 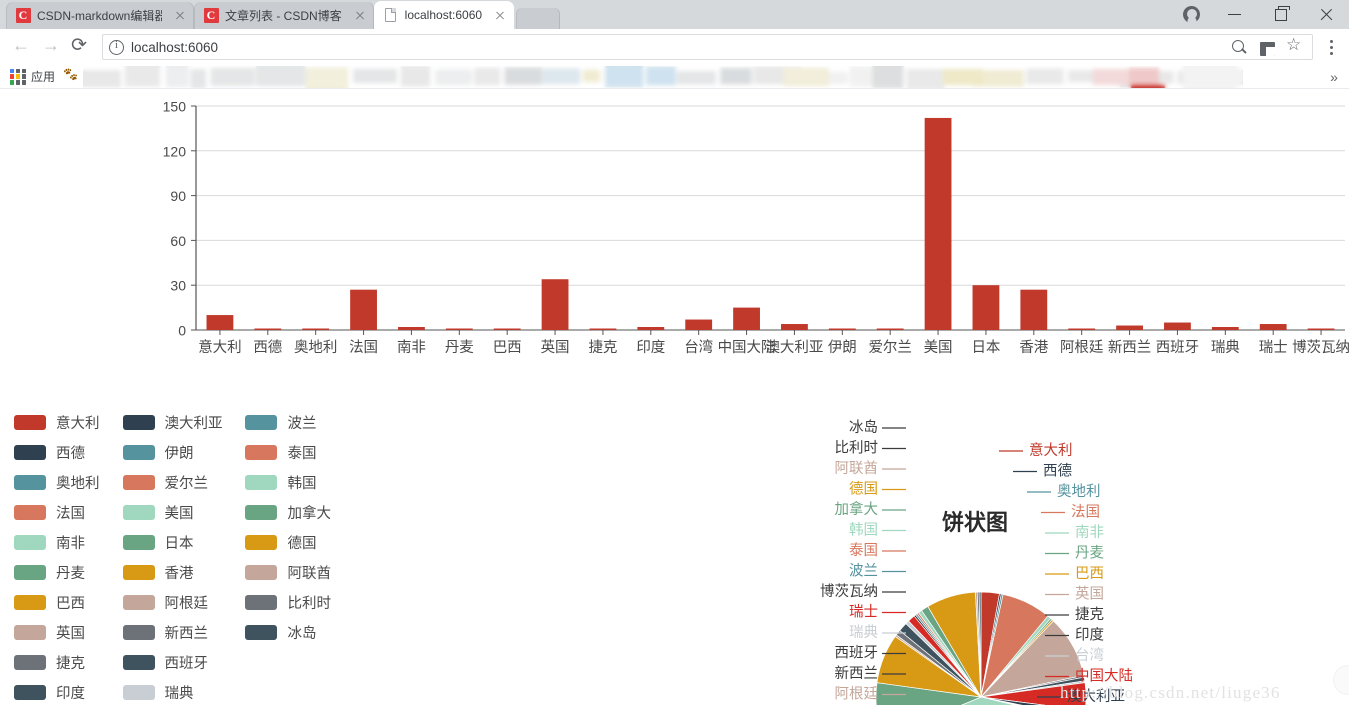 What do you see at coordinates (184, 452) in the screenshot?
I see `legend-item: 伊朗` at bounding box center [184, 452].